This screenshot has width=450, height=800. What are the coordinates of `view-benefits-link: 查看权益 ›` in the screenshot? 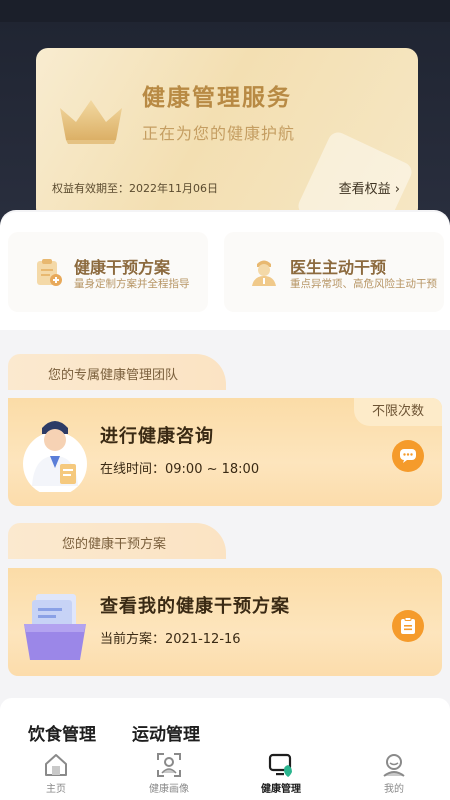 It's located at (369, 187).